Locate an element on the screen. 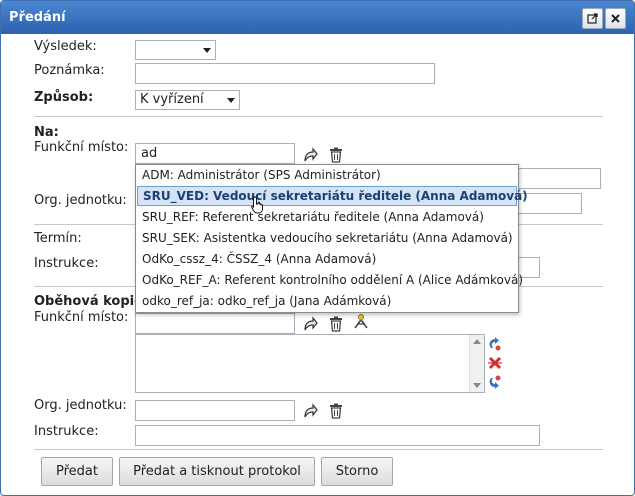 This screenshot has height=496, width=635. kopie-list-box is located at coordinates (310, 363).